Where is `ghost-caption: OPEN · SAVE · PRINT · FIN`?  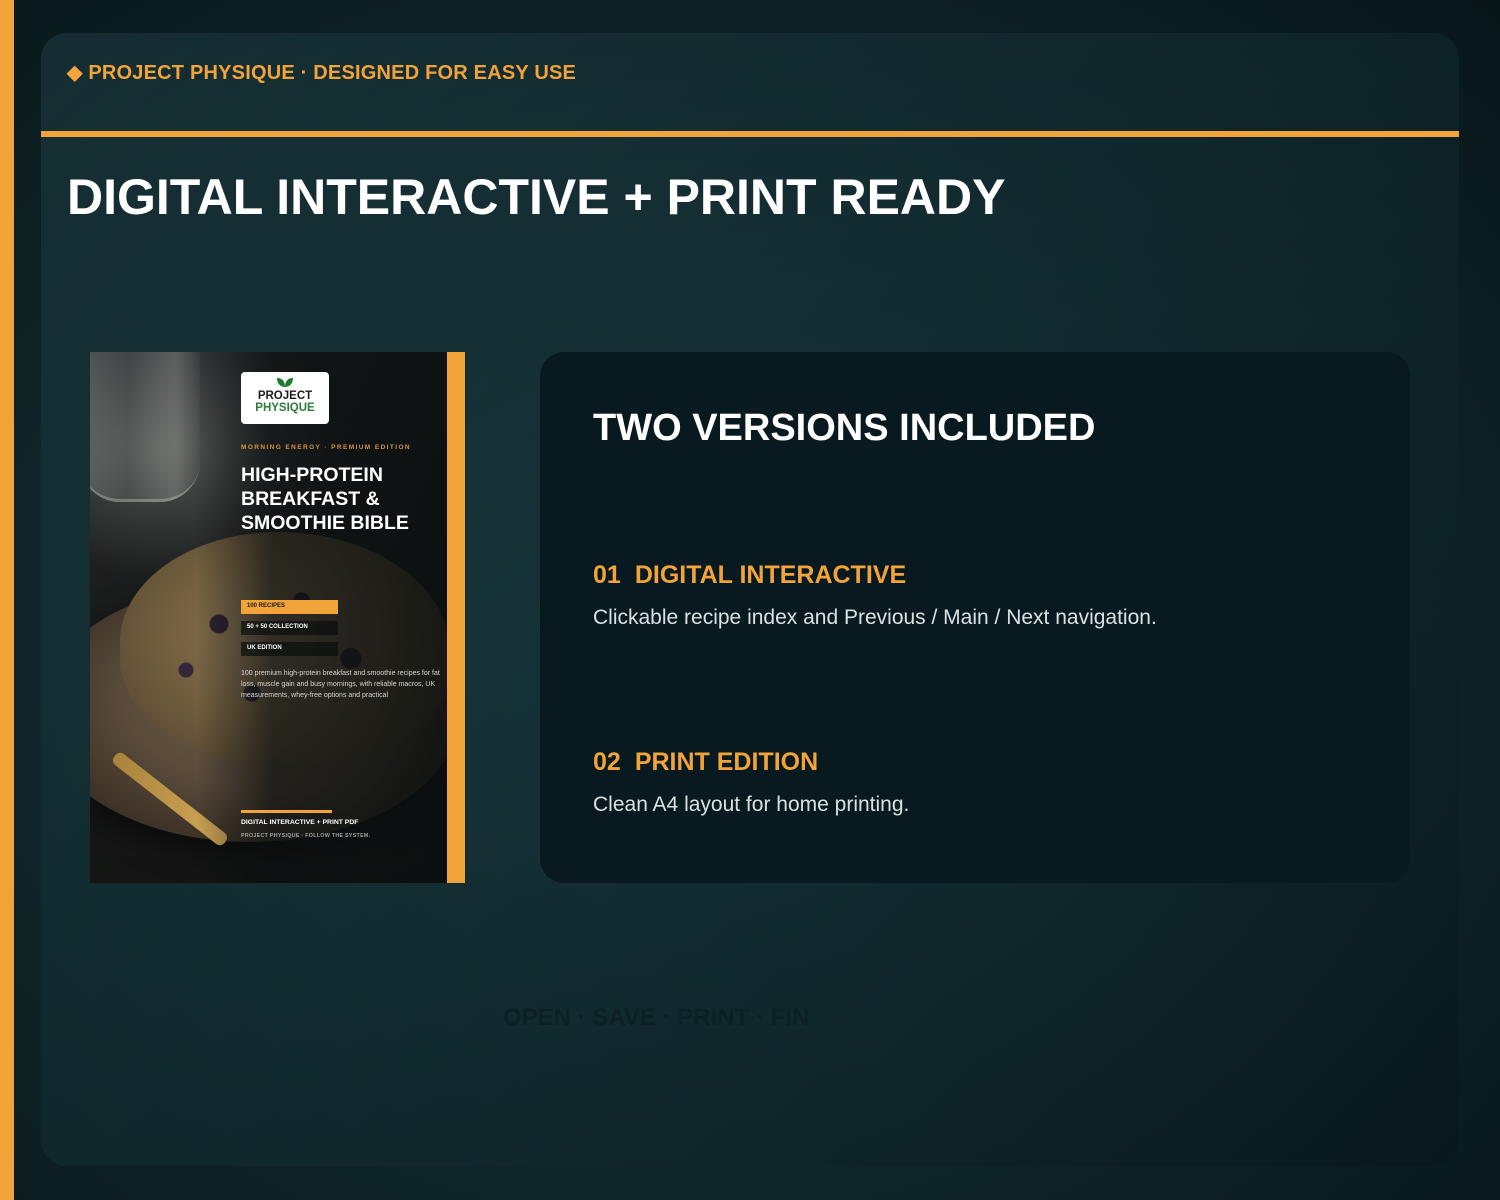 ghost-caption: OPEN · SAVE · PRINT · FIN is located at coordinates (656, 1017).